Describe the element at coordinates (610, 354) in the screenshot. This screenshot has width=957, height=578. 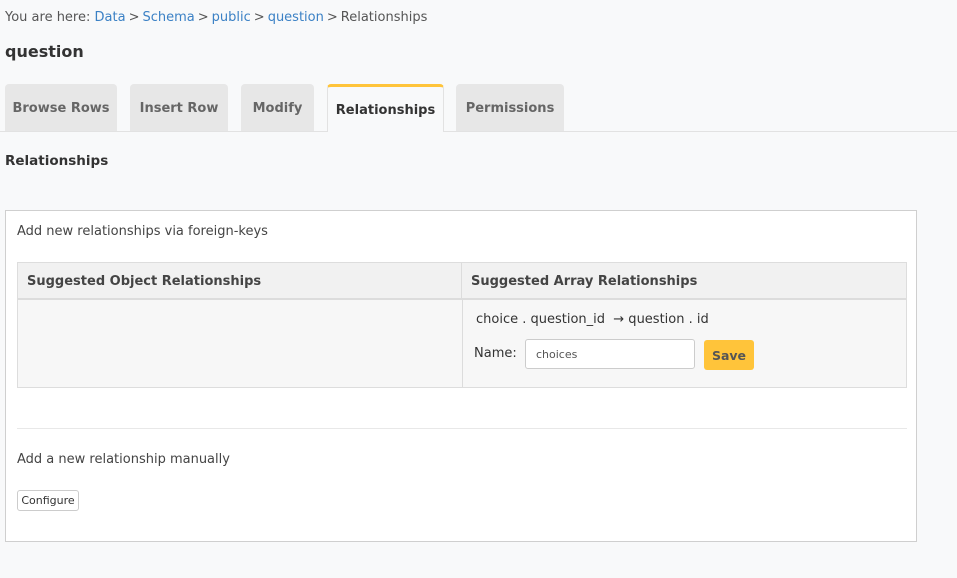
I see `relationship-name-input` at that location.